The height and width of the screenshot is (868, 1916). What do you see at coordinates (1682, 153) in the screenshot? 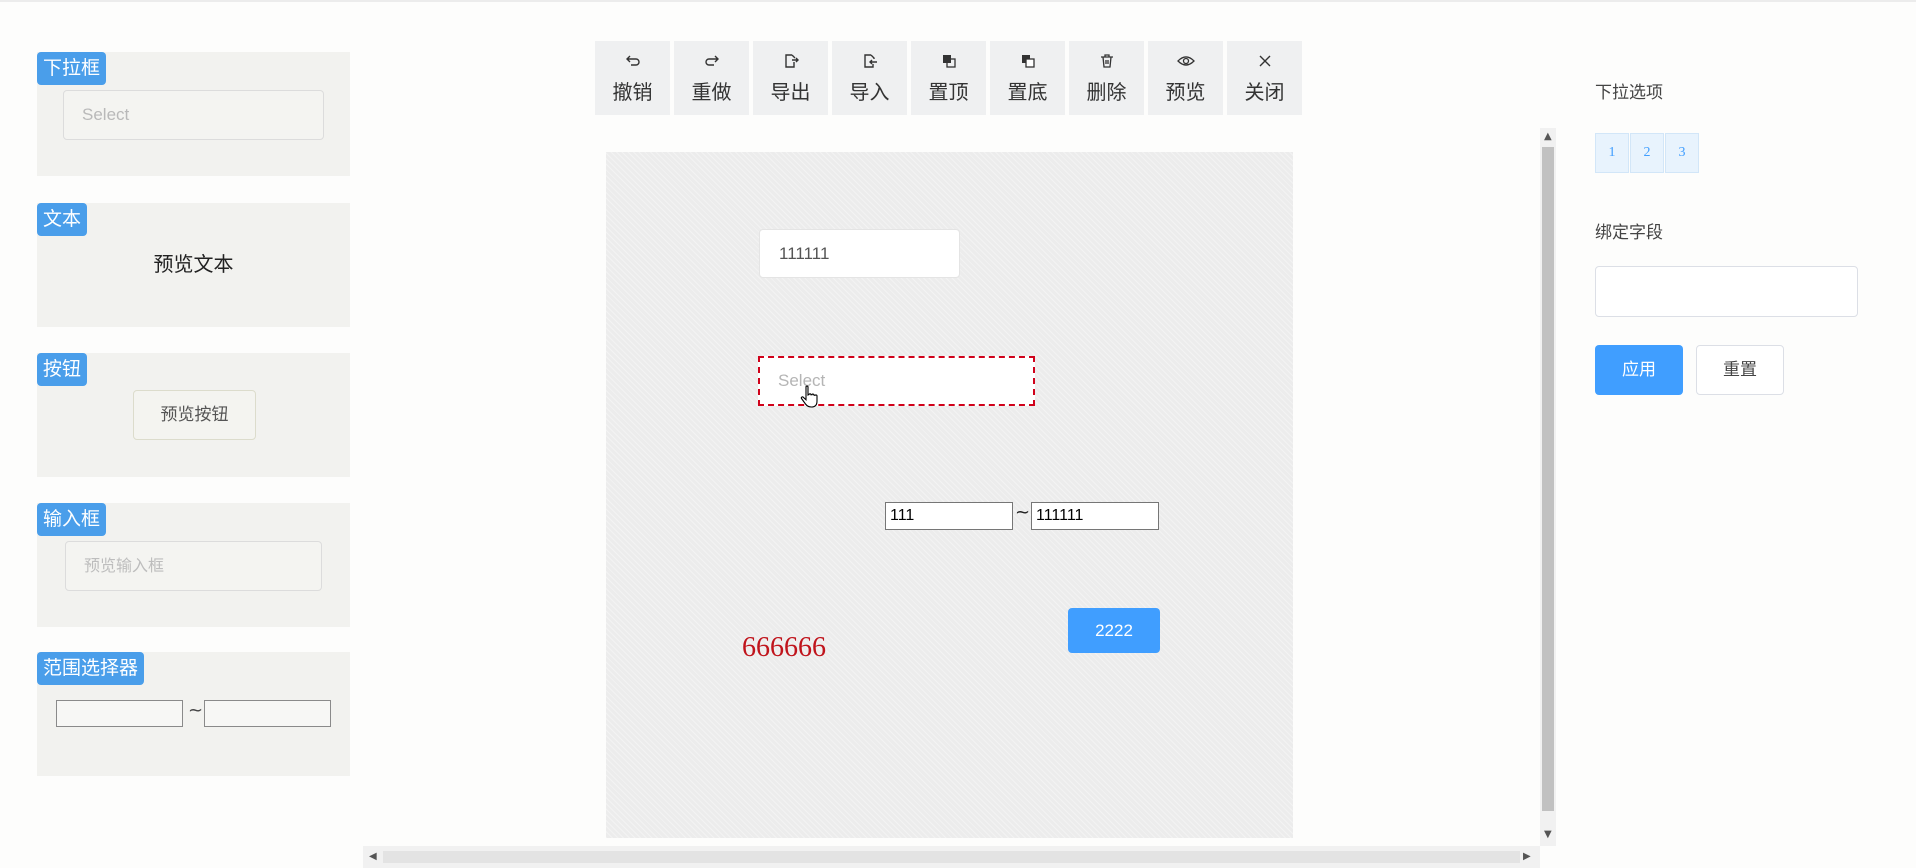
I see `option-chip: 3` at bounding box center [1682, 153].